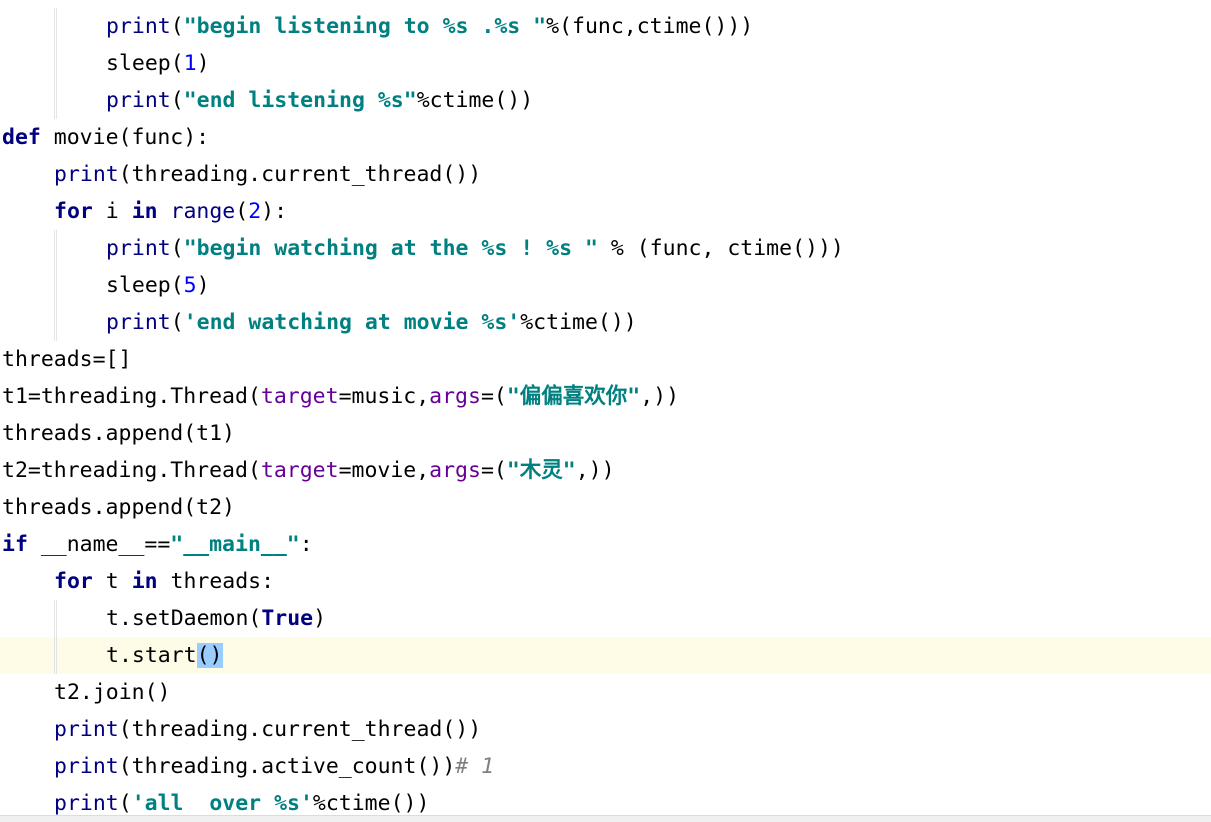 Image resolution: width=1211 pixels, height=822 pixels. What do you see at coordinates (605, 581) in the screenshot?
I see `code-line: for t in threads:` at bounding box center [605, 581].